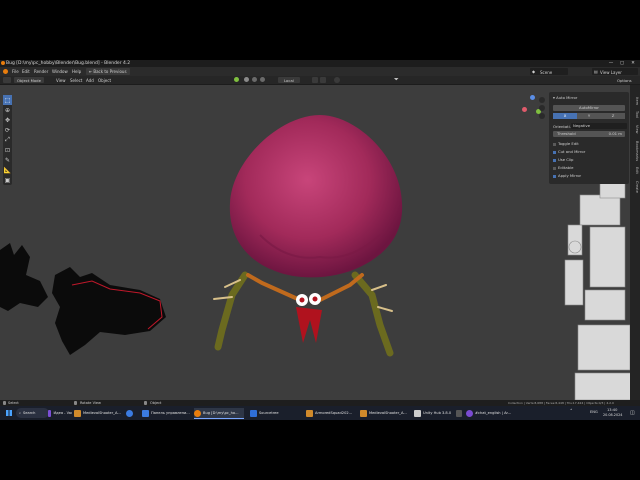 Image resolution: width=640 pixels, height=480 pixels. Describe the element at coordinates (566, 133) in the screenshot. I see `threshold-label: Threshold` at that location.